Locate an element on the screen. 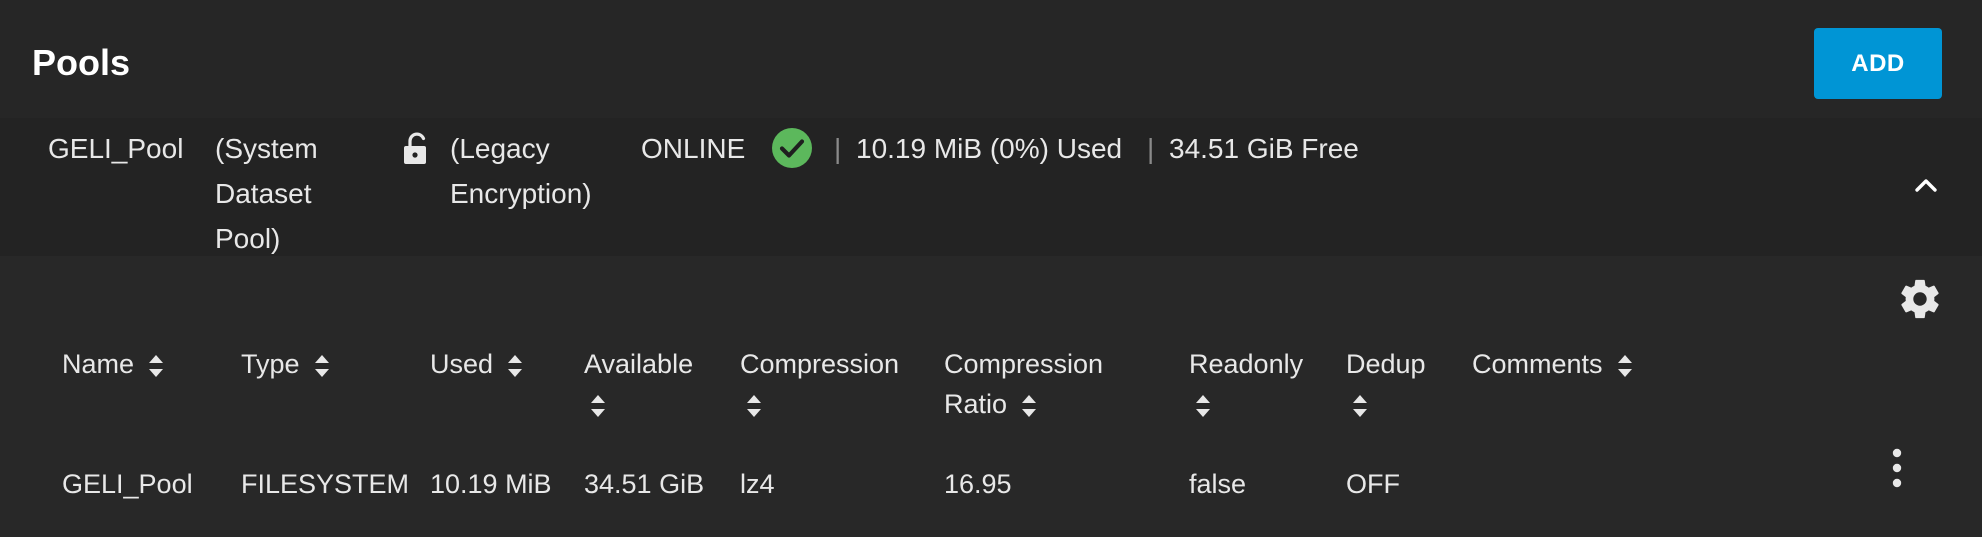  pool-name: GELI_Pool is located at coordinates (116, 148).